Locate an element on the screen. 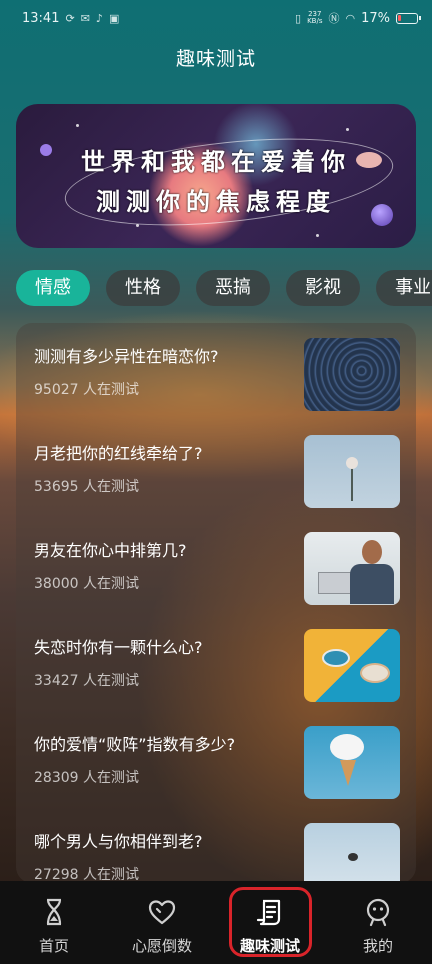 The width and height of the screenshot is (432, 964). test-count: 53695 人在测试 is located at coordinates (86, 487).